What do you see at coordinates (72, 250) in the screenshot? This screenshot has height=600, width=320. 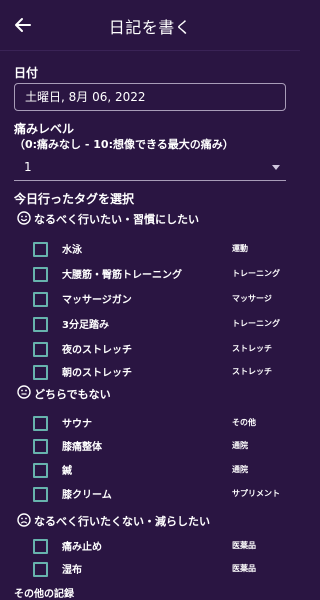 I see `tag-name: 水泳` at bounding box center [72, 250].